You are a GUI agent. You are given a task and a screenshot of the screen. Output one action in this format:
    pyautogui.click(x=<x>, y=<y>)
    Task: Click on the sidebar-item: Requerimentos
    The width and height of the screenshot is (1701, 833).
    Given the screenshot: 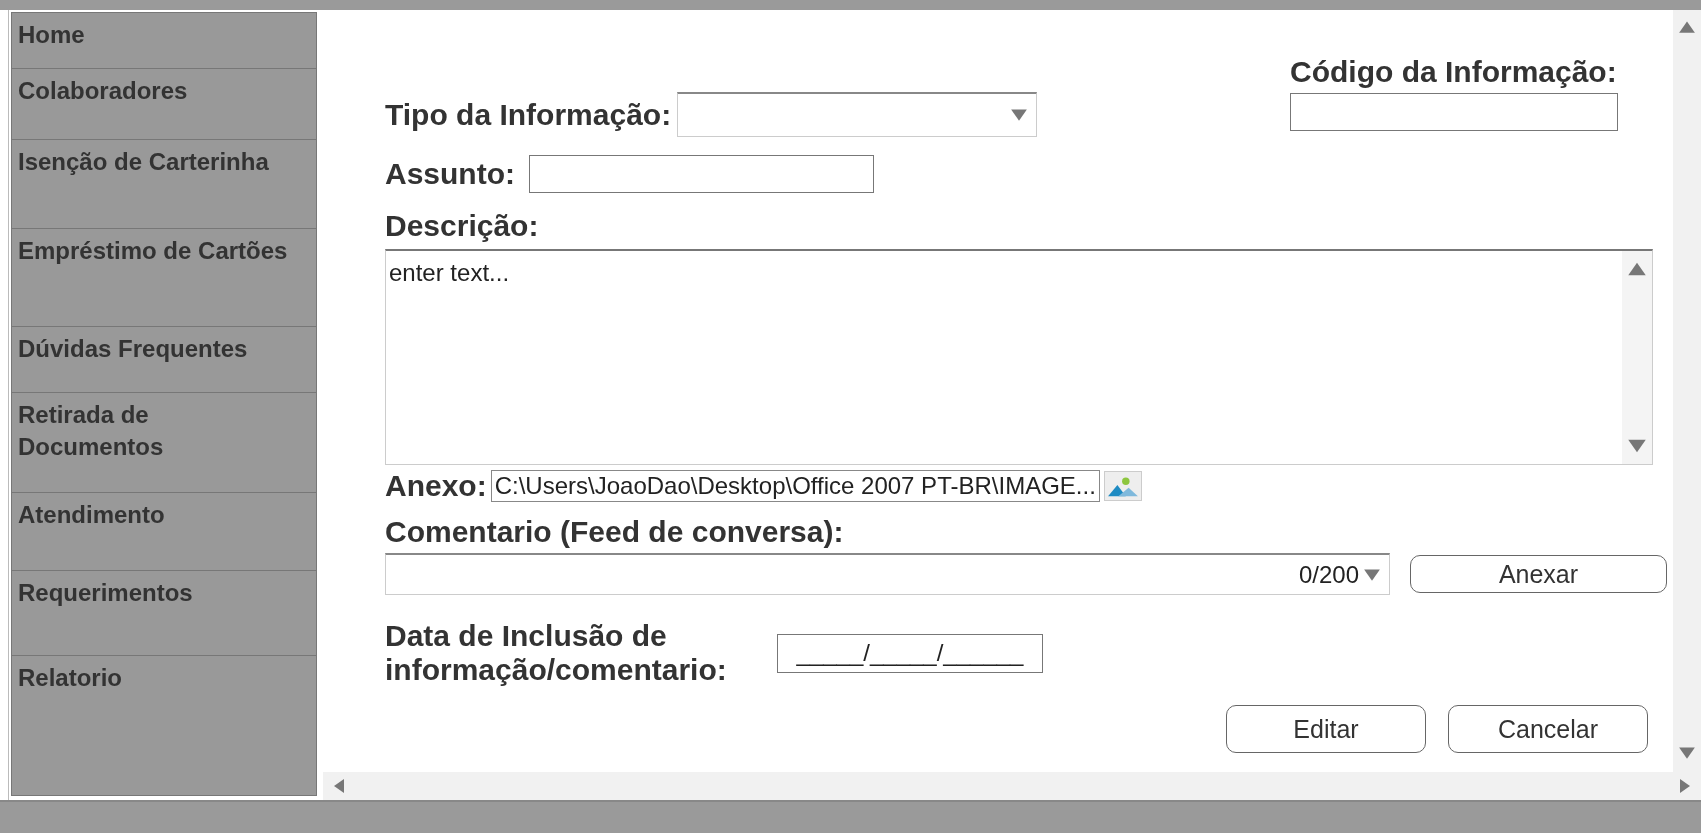 What is the action you would take?
    pyautogui.click(x=164, y=613)
    